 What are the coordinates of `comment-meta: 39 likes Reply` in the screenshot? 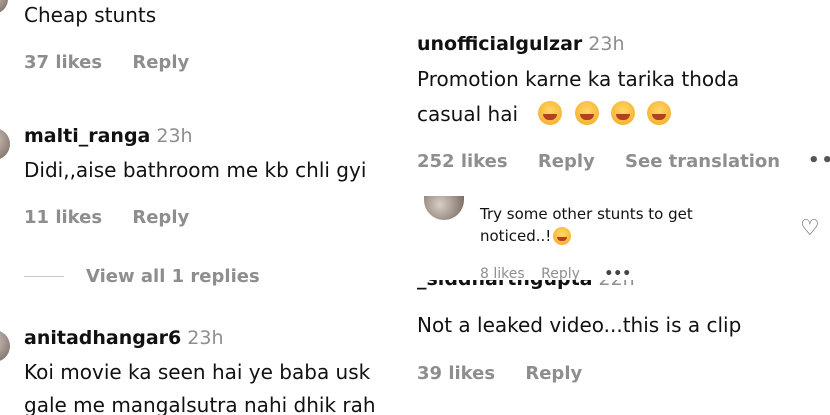 It's located at (511, 373).